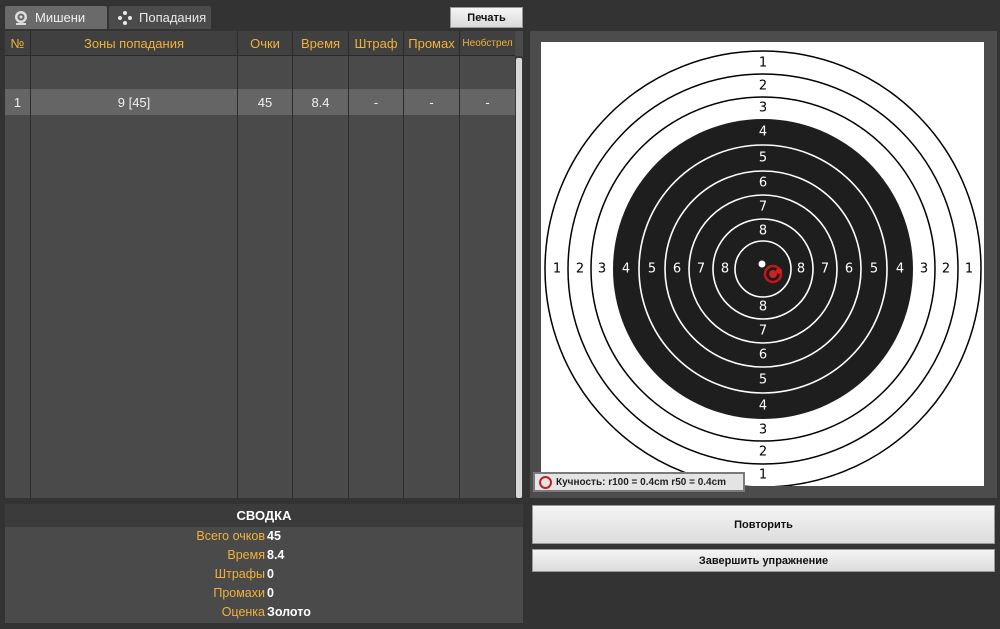 This screenshot has width=1000, height=629. What do you see at coordinates (265, 43) in the screenshot?
I see `column-header-score: Очки` at bounding box center [265, 43].